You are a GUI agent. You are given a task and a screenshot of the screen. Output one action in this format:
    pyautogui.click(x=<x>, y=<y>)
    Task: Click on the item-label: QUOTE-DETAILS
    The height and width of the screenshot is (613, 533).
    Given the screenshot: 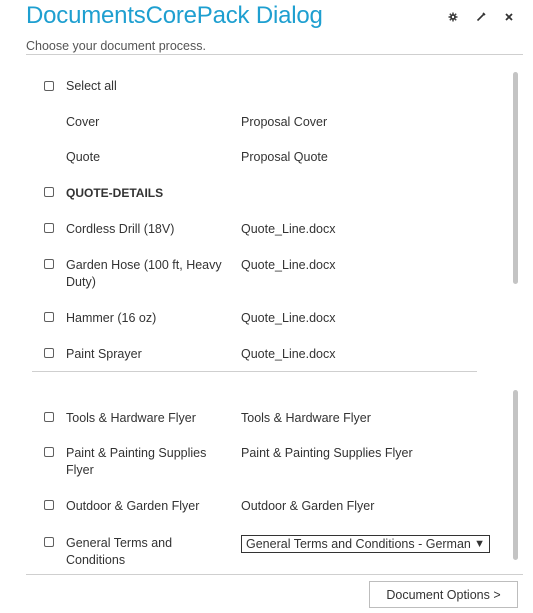 What is the action you would take?
    pyautogui.click(x=115, y=193)
    